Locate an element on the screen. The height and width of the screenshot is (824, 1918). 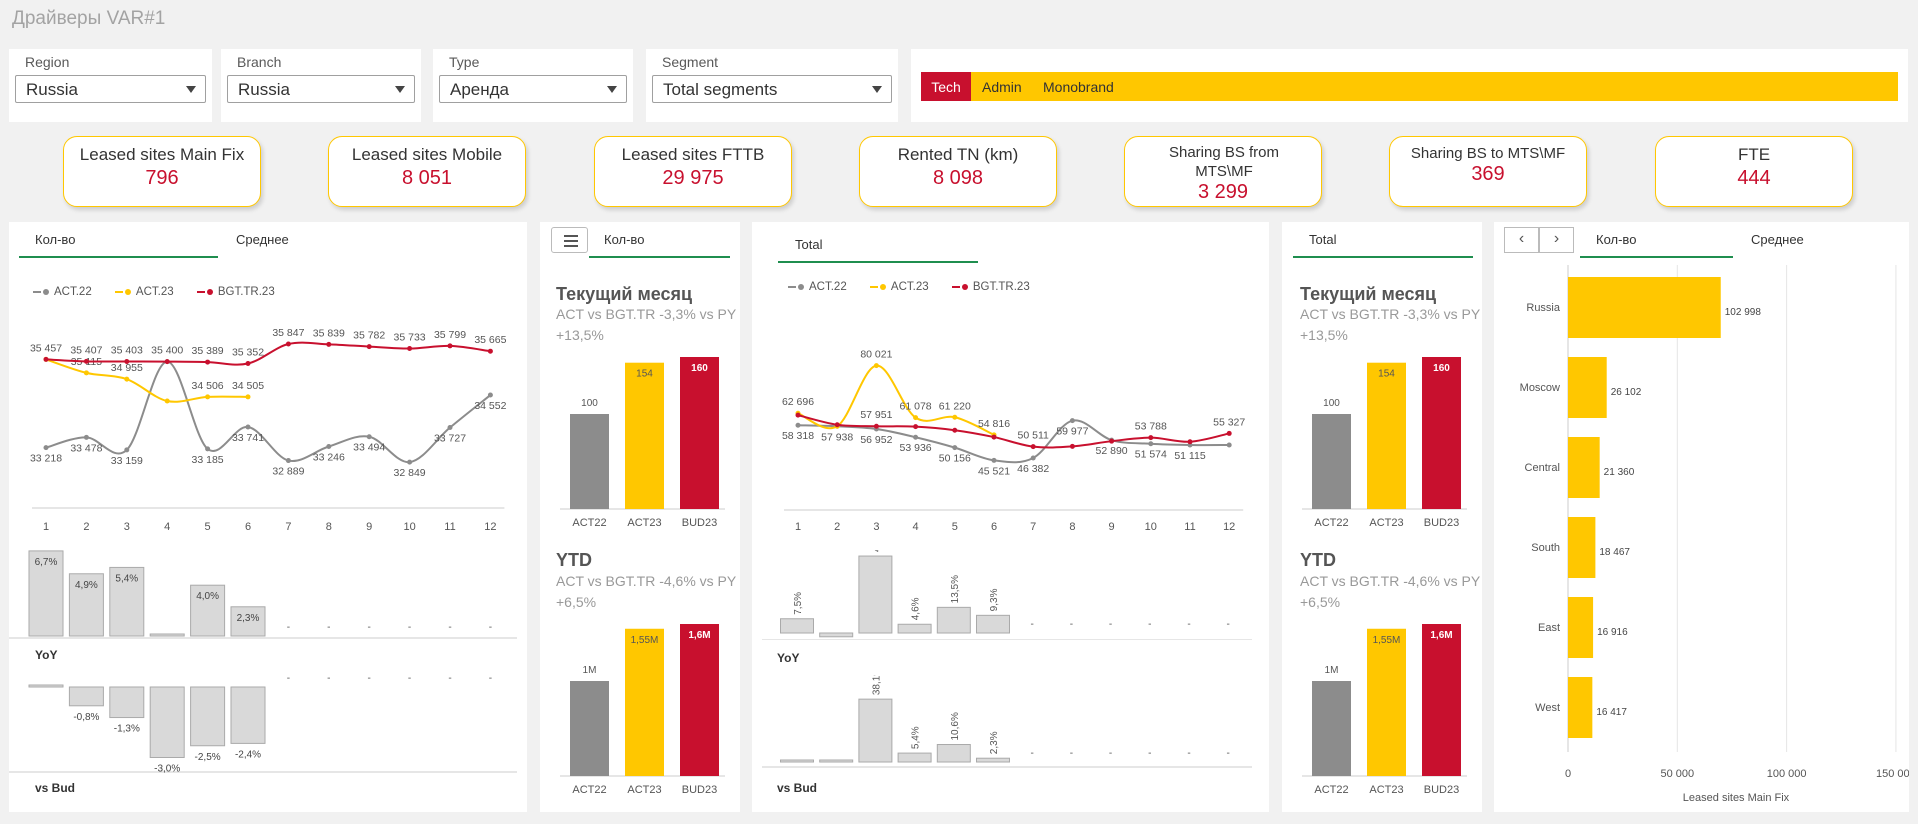
legend: ACT.22 ACT.23 BGT.TR.23 is located at coordinates (164, 292).